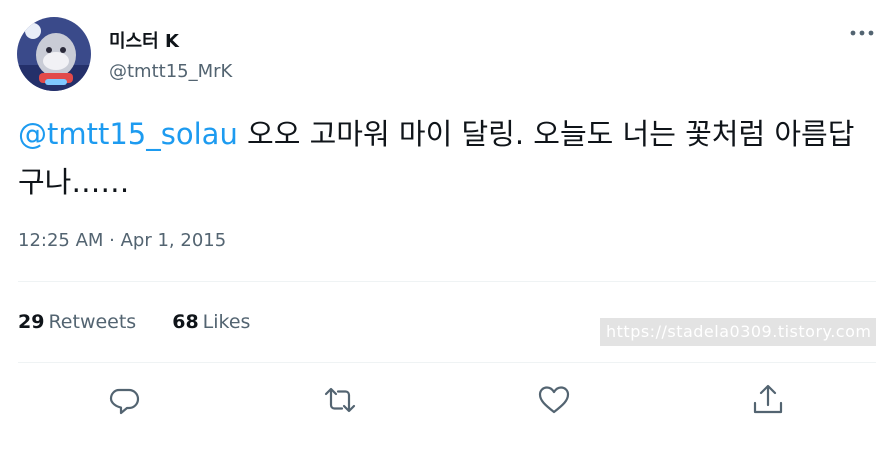  I want to click on avatar, so click(54, 54).